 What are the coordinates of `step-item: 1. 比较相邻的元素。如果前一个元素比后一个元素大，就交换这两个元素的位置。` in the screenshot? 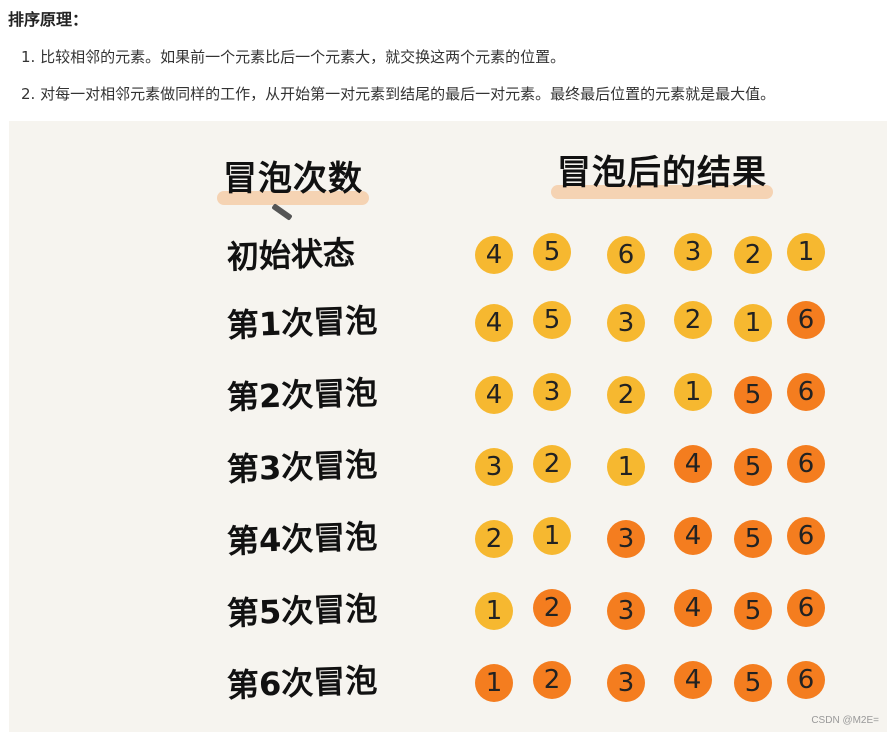 It's located at (293, 57).